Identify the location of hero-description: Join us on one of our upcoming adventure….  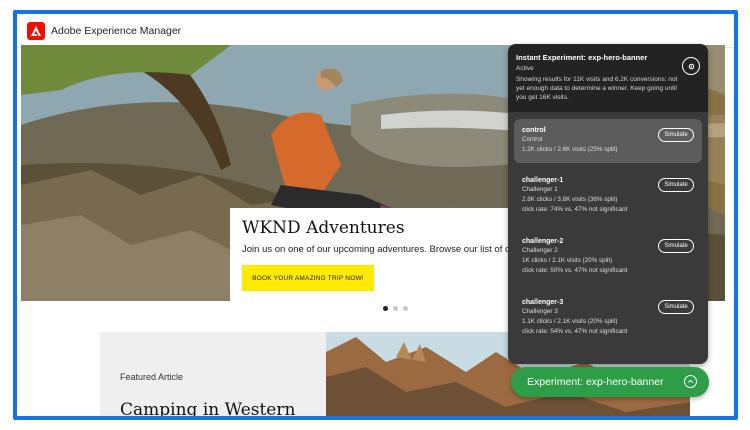
(377, 249).